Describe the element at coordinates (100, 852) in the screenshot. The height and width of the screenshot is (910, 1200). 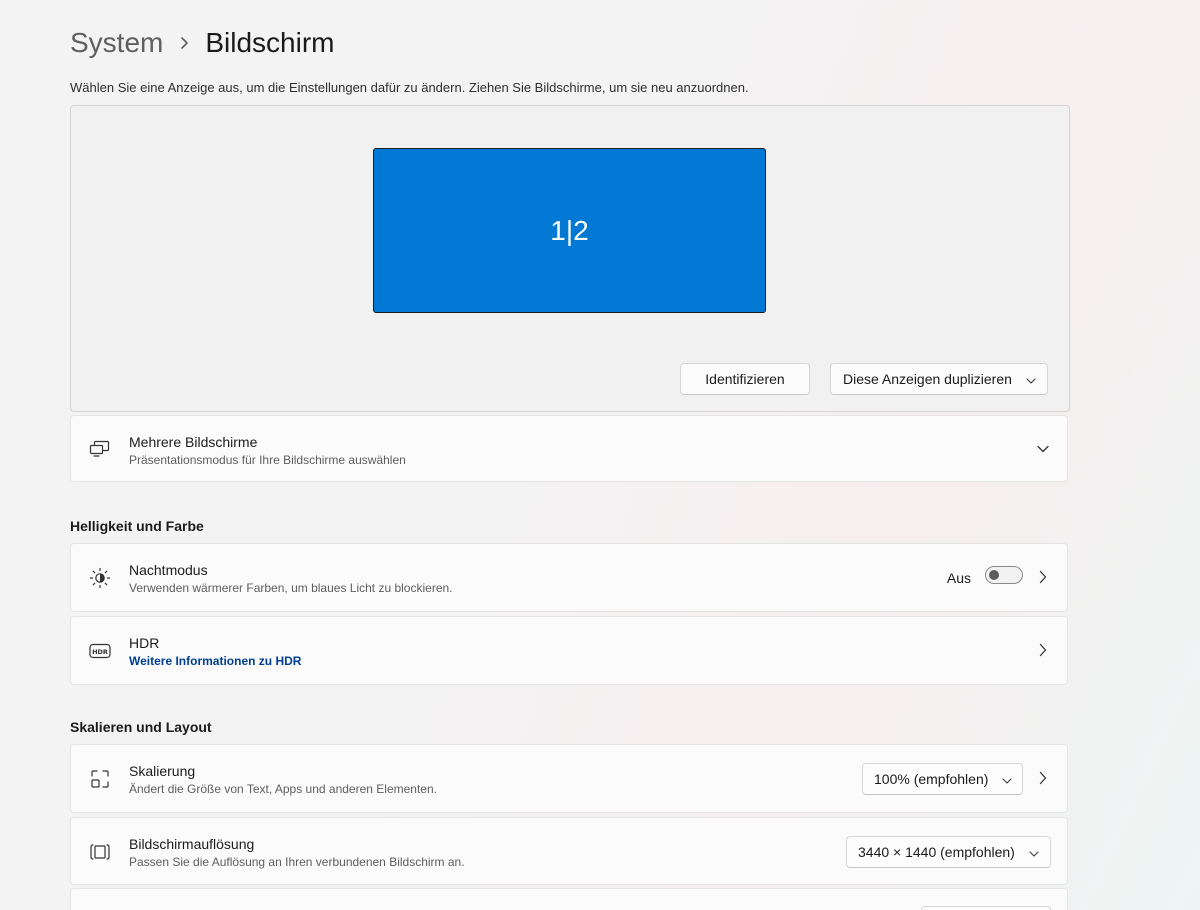
I see `resolution-icon` at that location.